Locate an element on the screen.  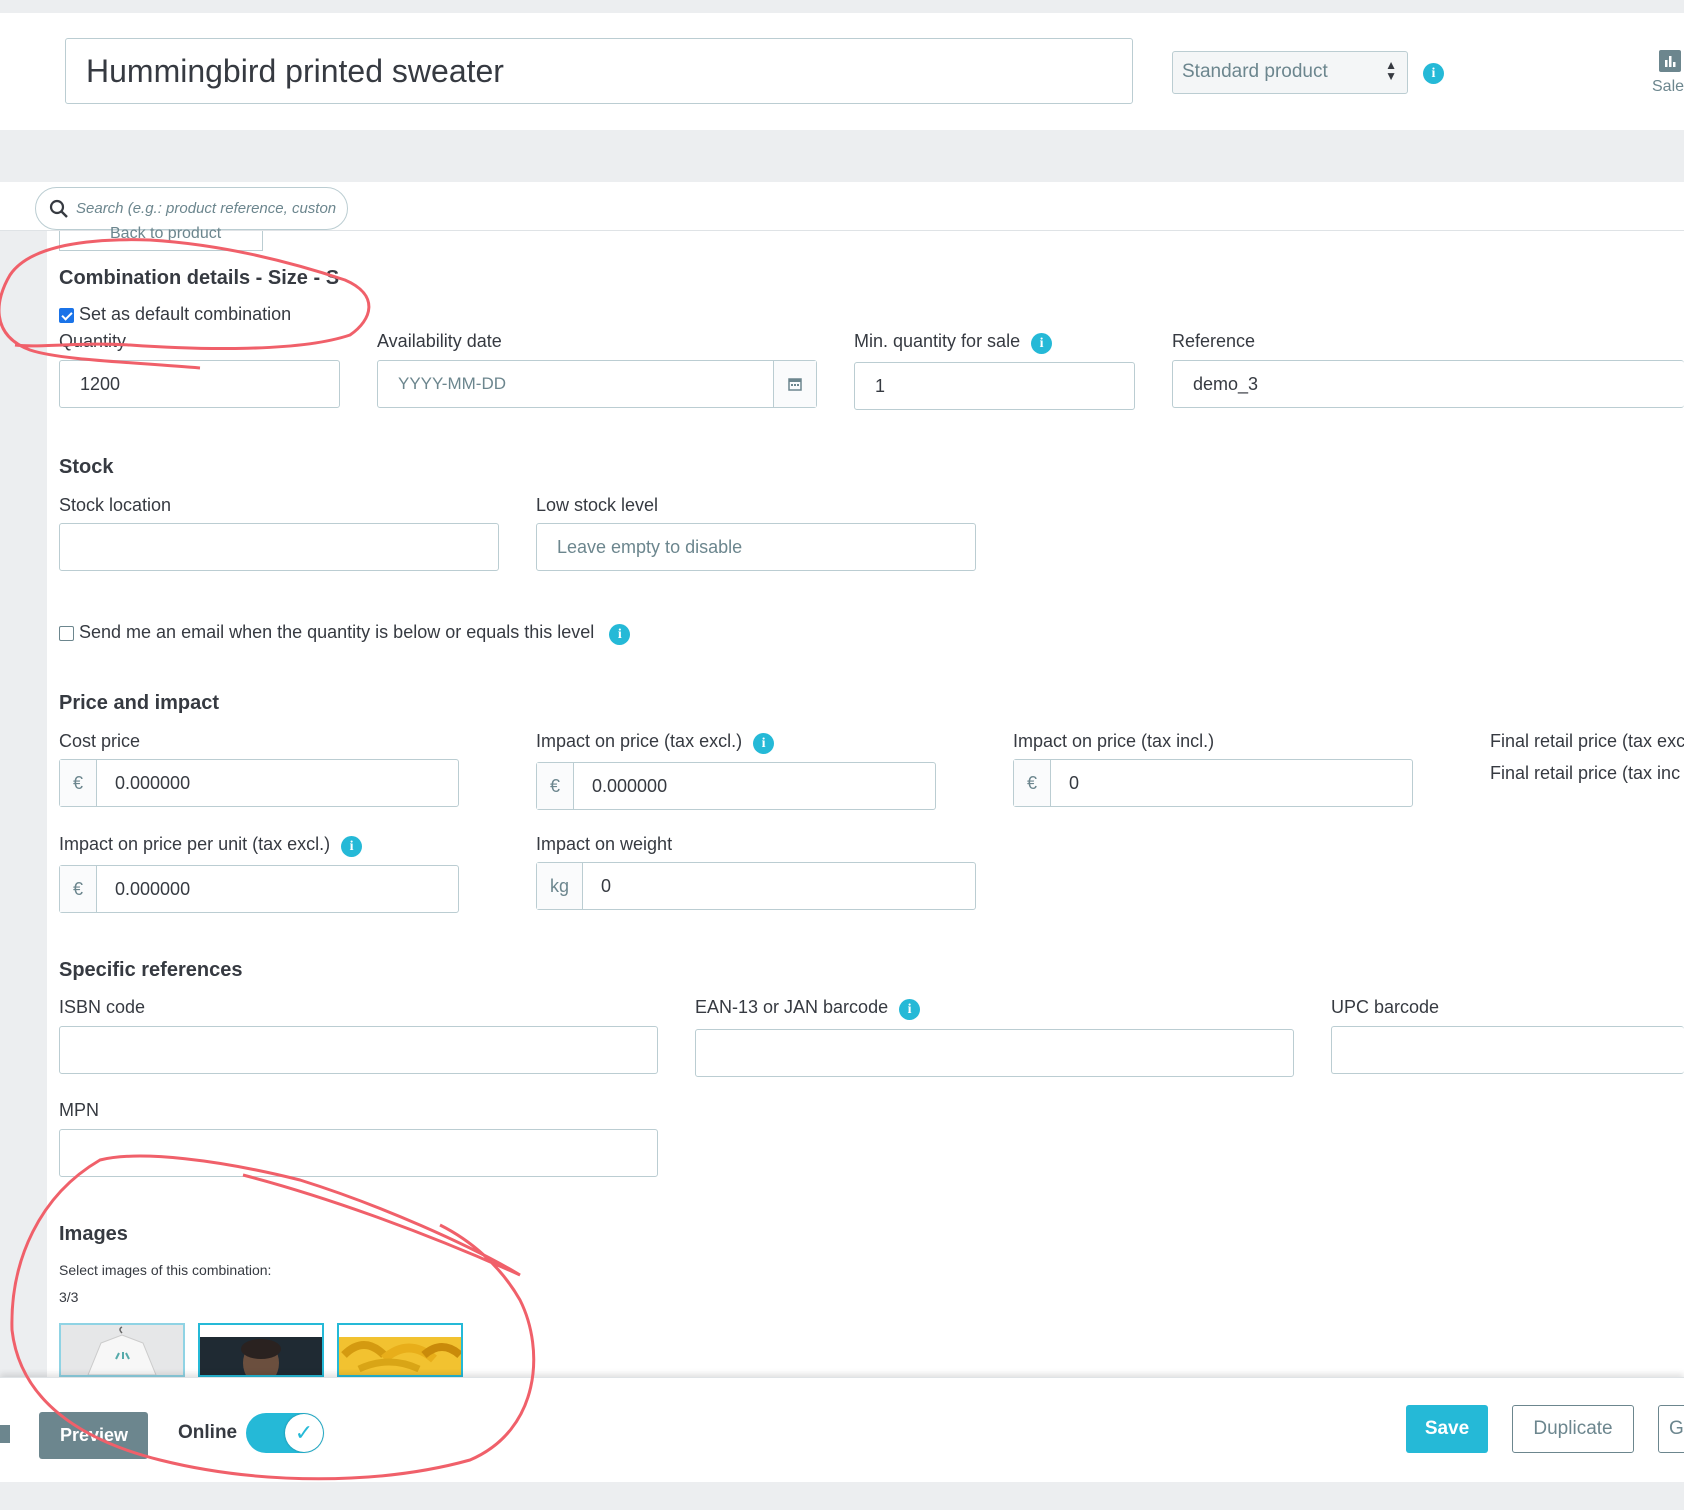
product-type-value: Standard product is located at coordinates (1255, 71).